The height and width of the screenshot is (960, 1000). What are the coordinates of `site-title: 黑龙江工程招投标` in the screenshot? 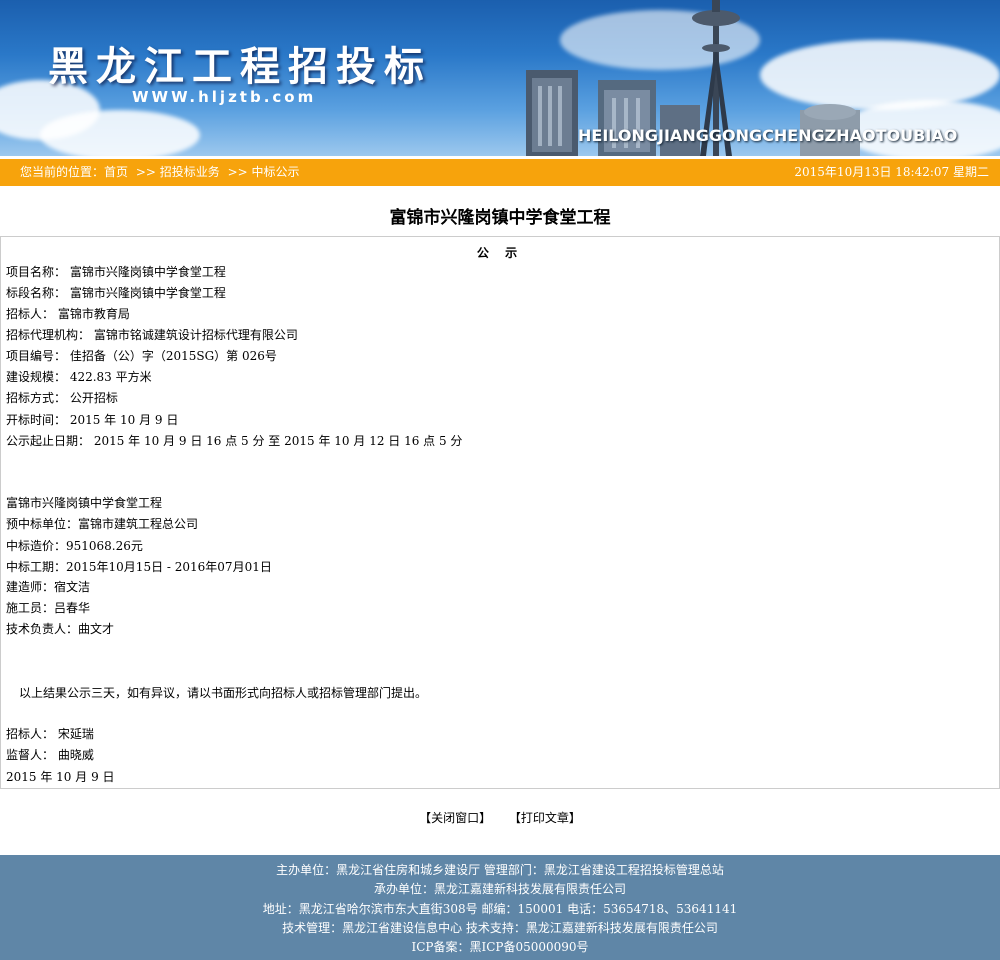 It's located at (240, 67).